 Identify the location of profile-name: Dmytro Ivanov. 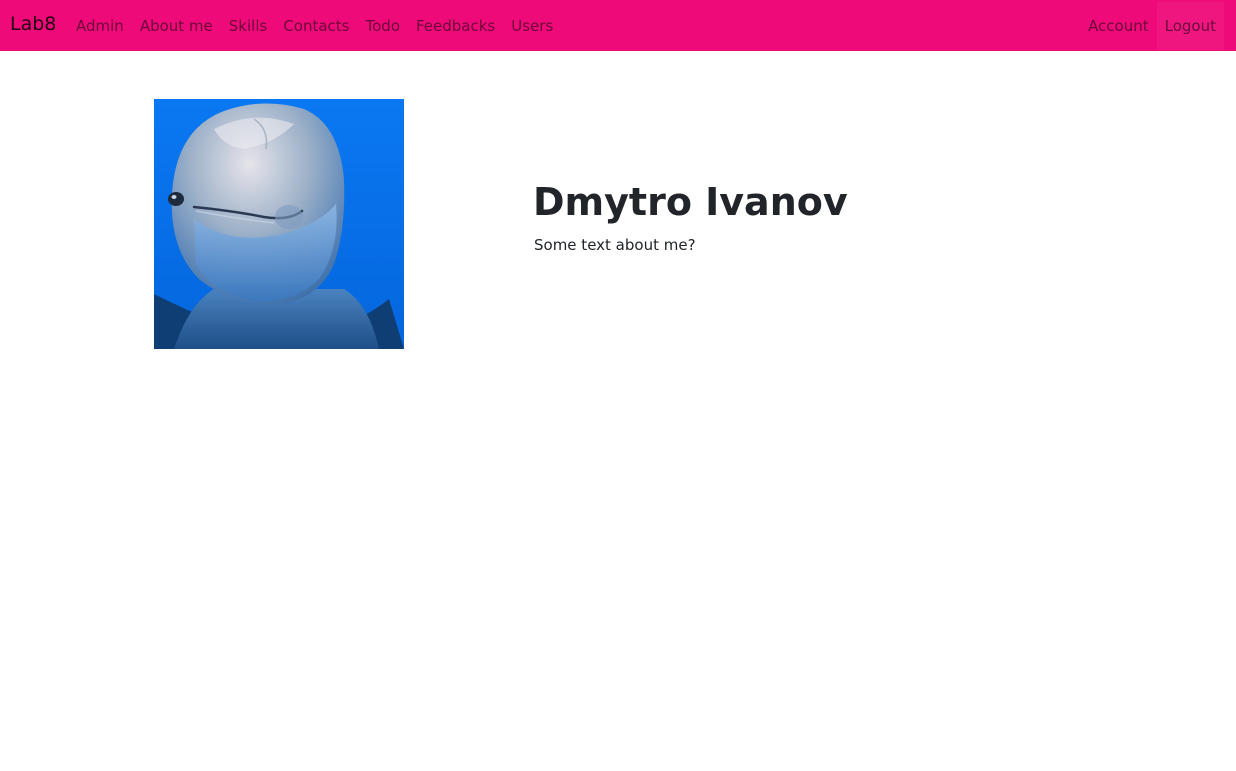
(690, 202).